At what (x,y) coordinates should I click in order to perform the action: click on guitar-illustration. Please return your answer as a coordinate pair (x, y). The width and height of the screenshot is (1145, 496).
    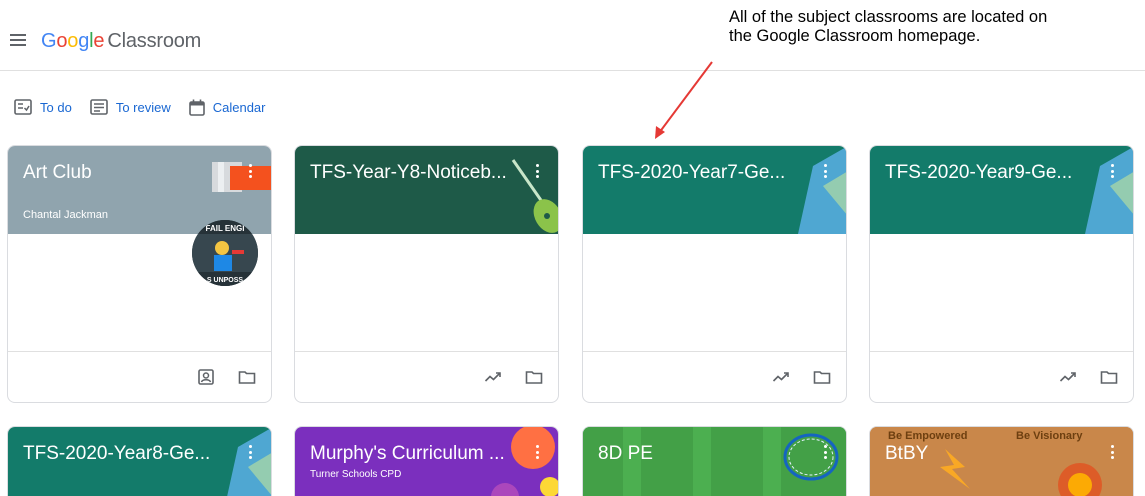
    Looking at the image, I should click on (534, 196).